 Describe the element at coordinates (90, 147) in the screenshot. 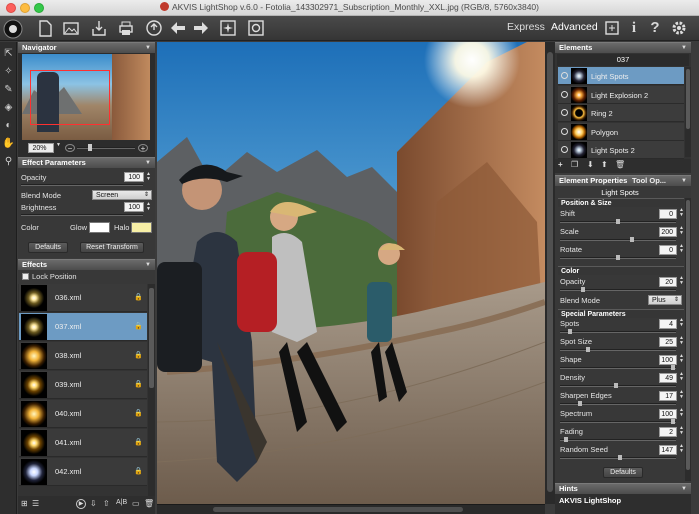

I see `zoom-slider-knob` at that location.